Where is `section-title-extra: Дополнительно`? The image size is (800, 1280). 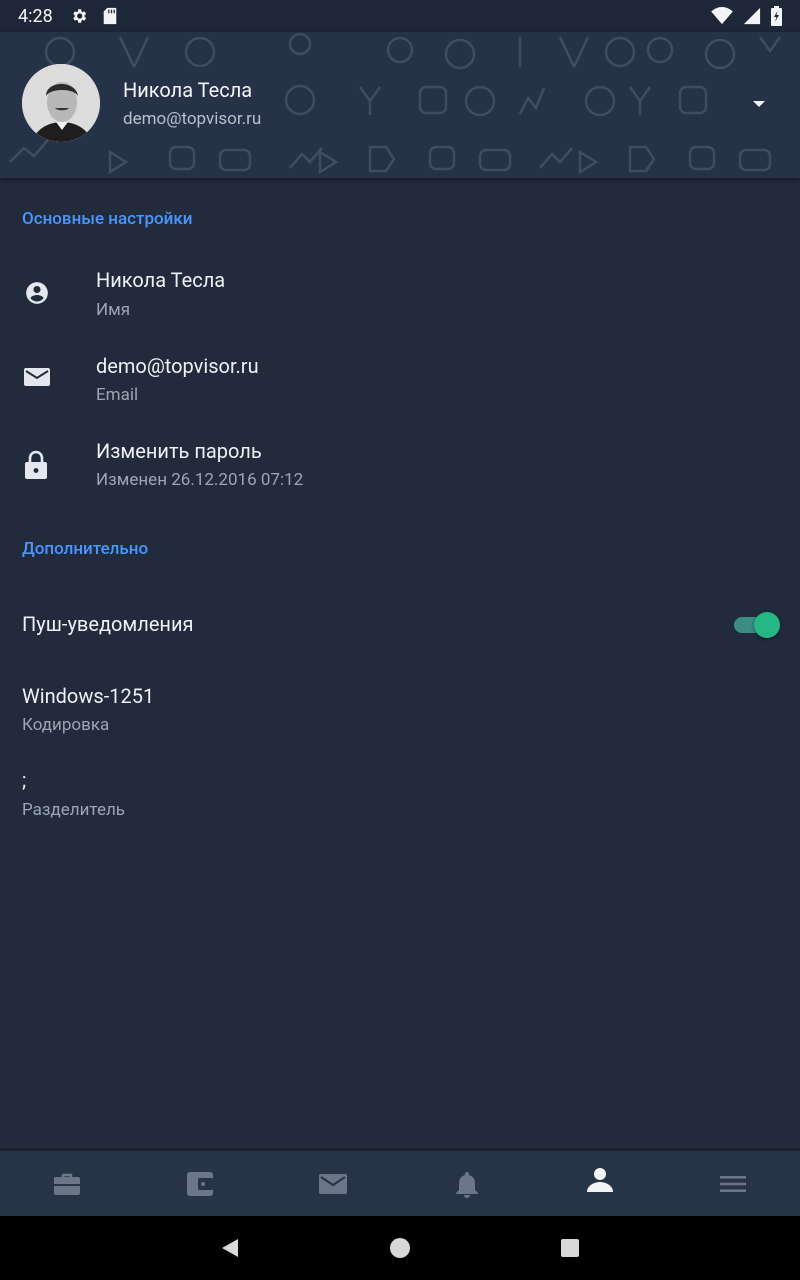
section-title-extra: Дополнительно is located at coordinates (85, 549).